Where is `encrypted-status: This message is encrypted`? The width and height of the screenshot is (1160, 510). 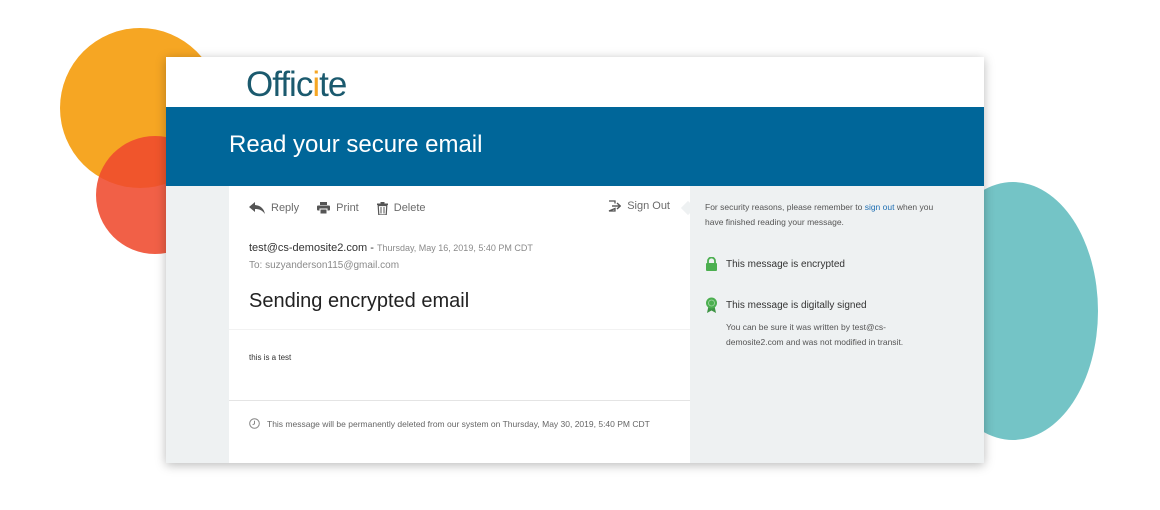
encrypted-status: This message is encrypted is located at coordinates (775, 264).